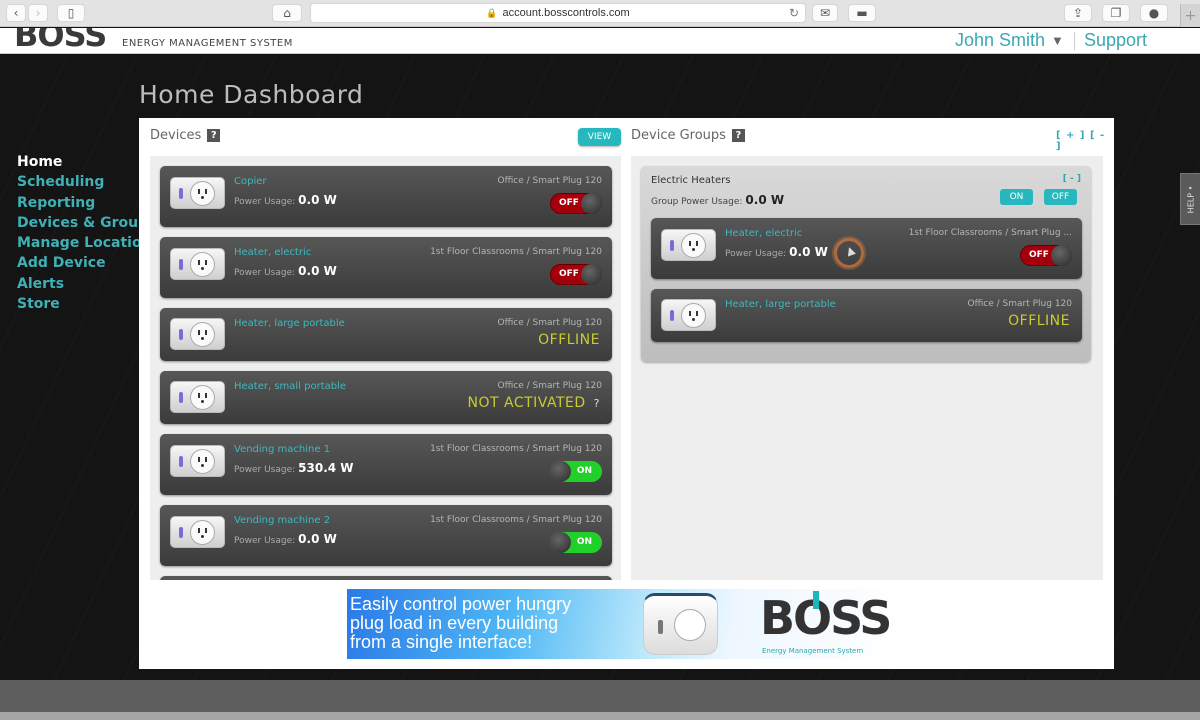 This screenshot has height=720, width=1200. I want to click on banner-logo: BOSS, so click(826, 618).